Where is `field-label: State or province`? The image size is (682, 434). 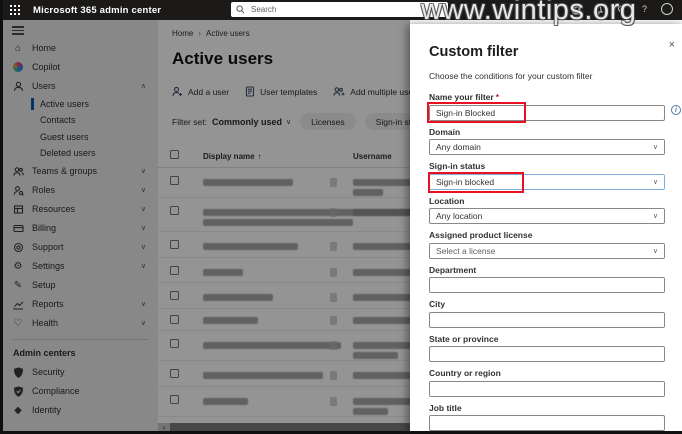 field-label: State or province is located at coordinates (464, 338).